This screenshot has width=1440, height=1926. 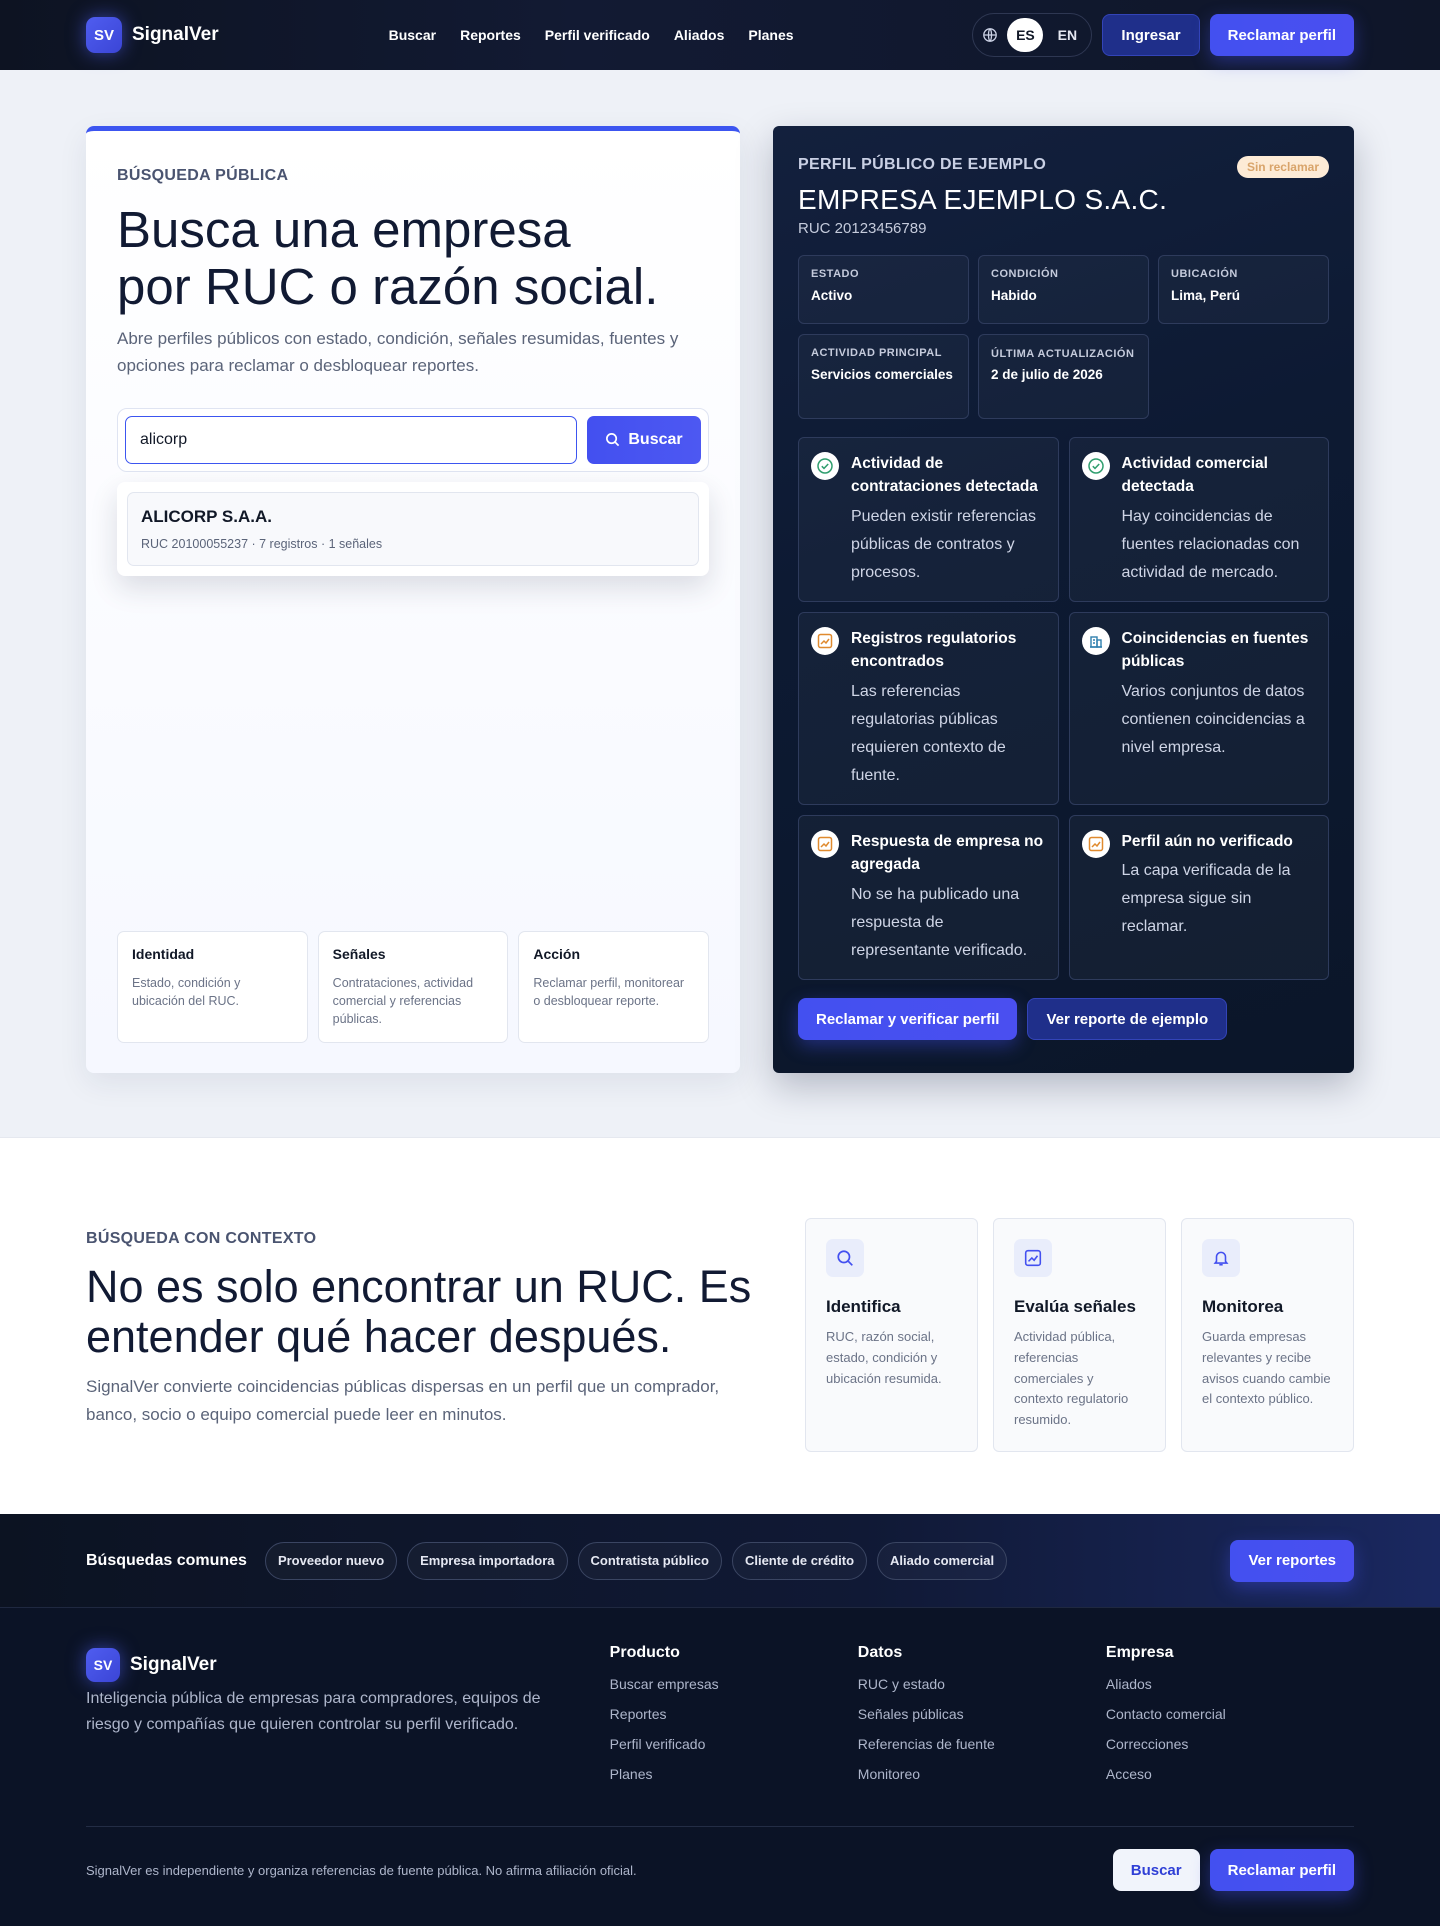 I want to click on brand: SV SignalVer, so click(x=152, y=35).